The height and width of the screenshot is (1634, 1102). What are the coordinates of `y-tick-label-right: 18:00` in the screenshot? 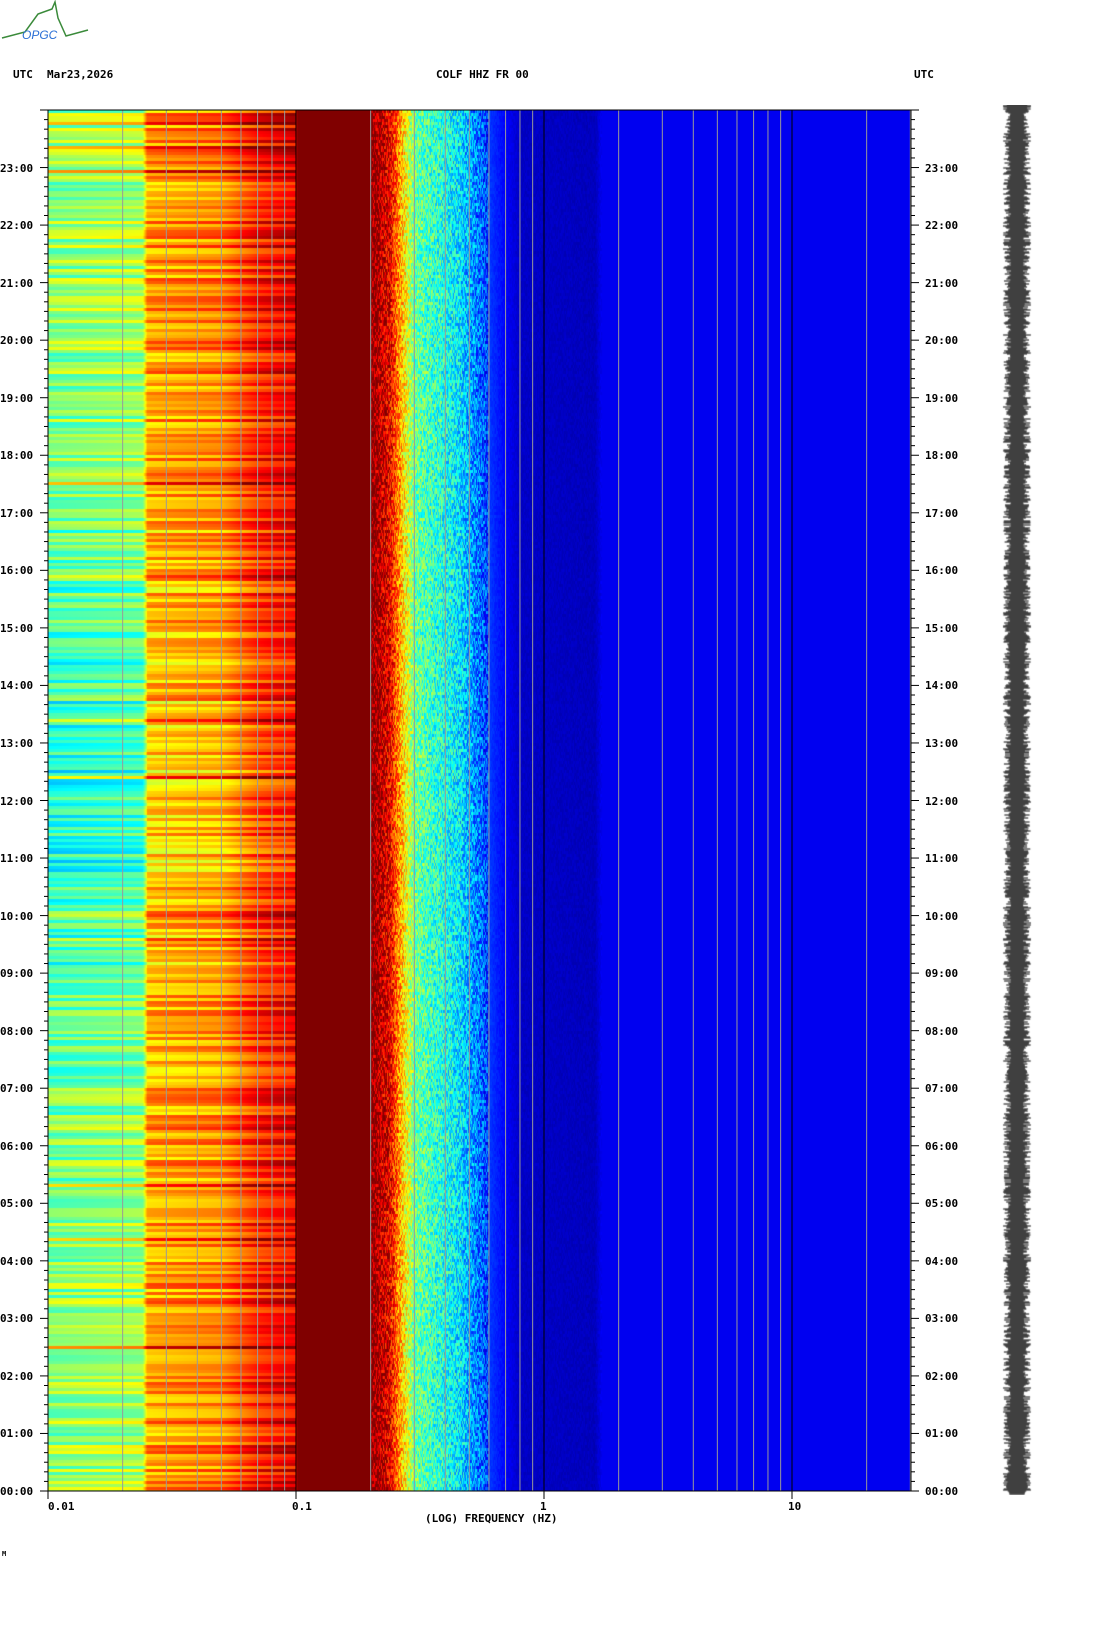 It's located at (942, 456).